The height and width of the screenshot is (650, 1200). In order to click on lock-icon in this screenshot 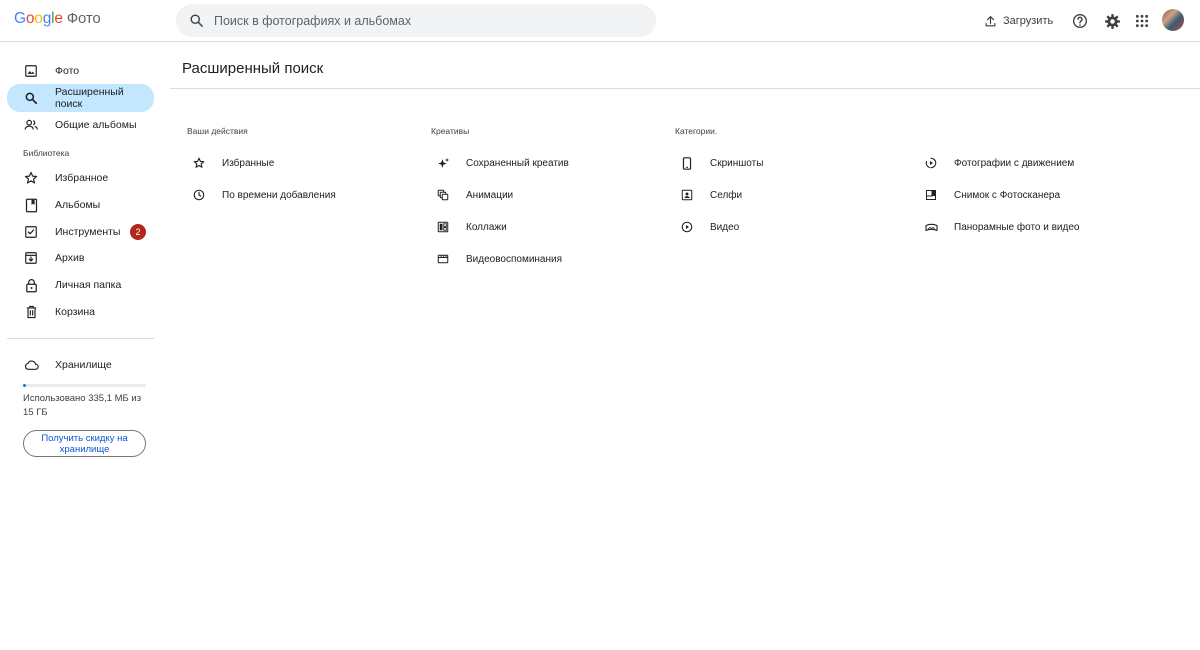, I will do `click(31, 285)`.